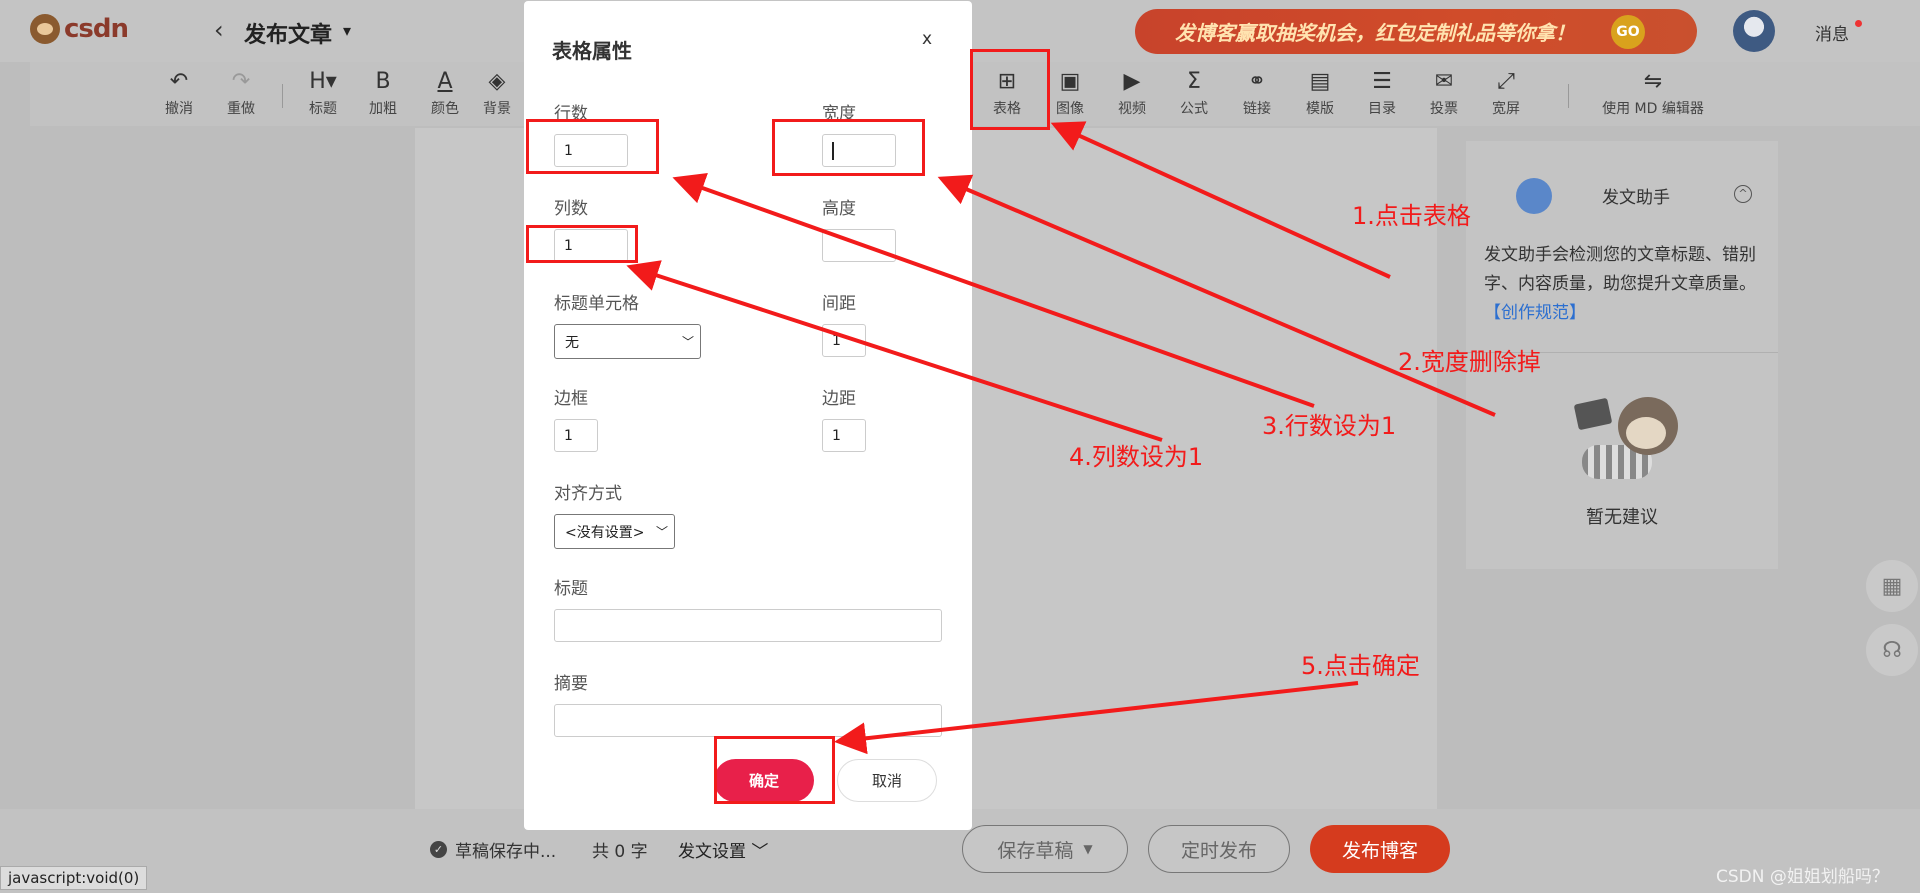  Describe the element at coordinates (627, 341) in the screenshot. I see `header-cells-select: 无 ﹀` at that location.